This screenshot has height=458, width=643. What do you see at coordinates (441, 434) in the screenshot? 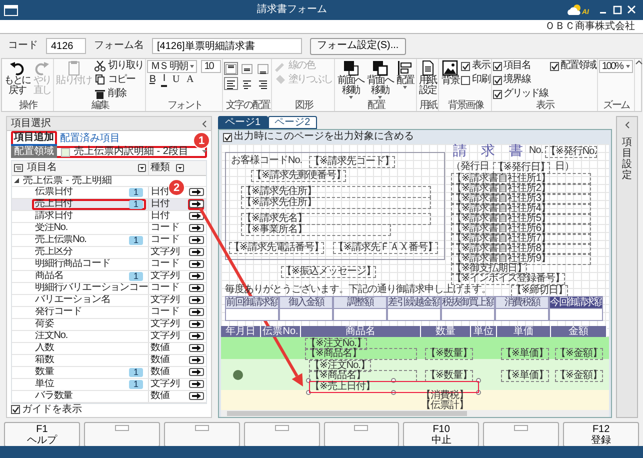
I see `function-key: F10 中止` at bounding box center [441, 434].